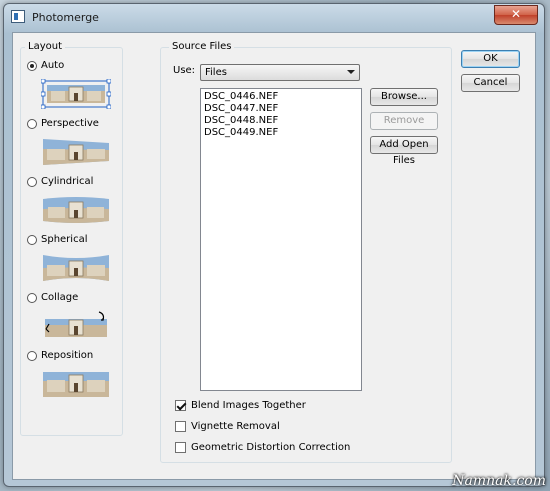 This screenshot has width=550, height=491. Describe the element at coordinates (70, 123) in the screenshot. I see `perspective-label: Perspective` at that location.